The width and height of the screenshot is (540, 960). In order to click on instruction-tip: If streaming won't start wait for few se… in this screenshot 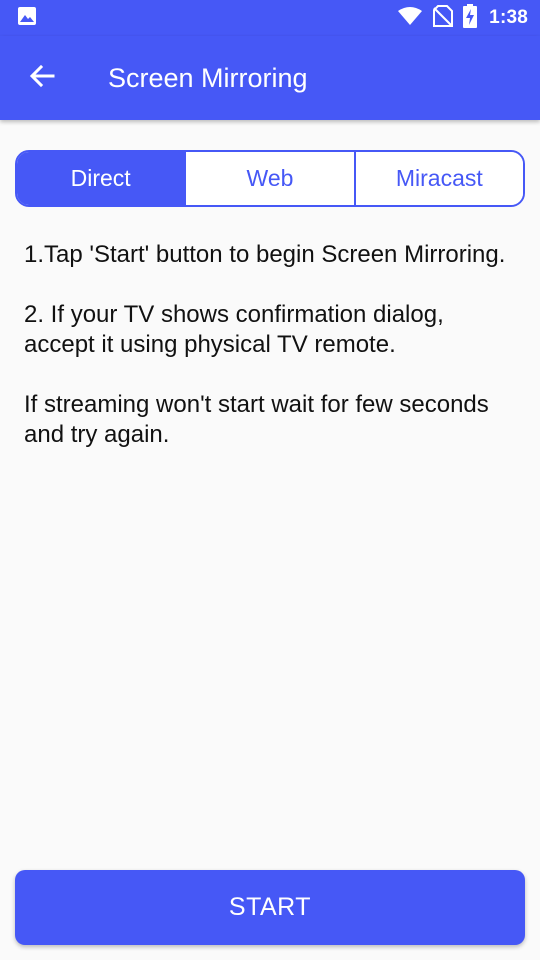, I will do `click(256, 419)`.